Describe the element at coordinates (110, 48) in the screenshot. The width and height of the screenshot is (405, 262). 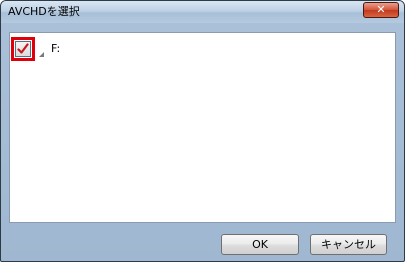
I see `tree-item-drive: F:` at that location.